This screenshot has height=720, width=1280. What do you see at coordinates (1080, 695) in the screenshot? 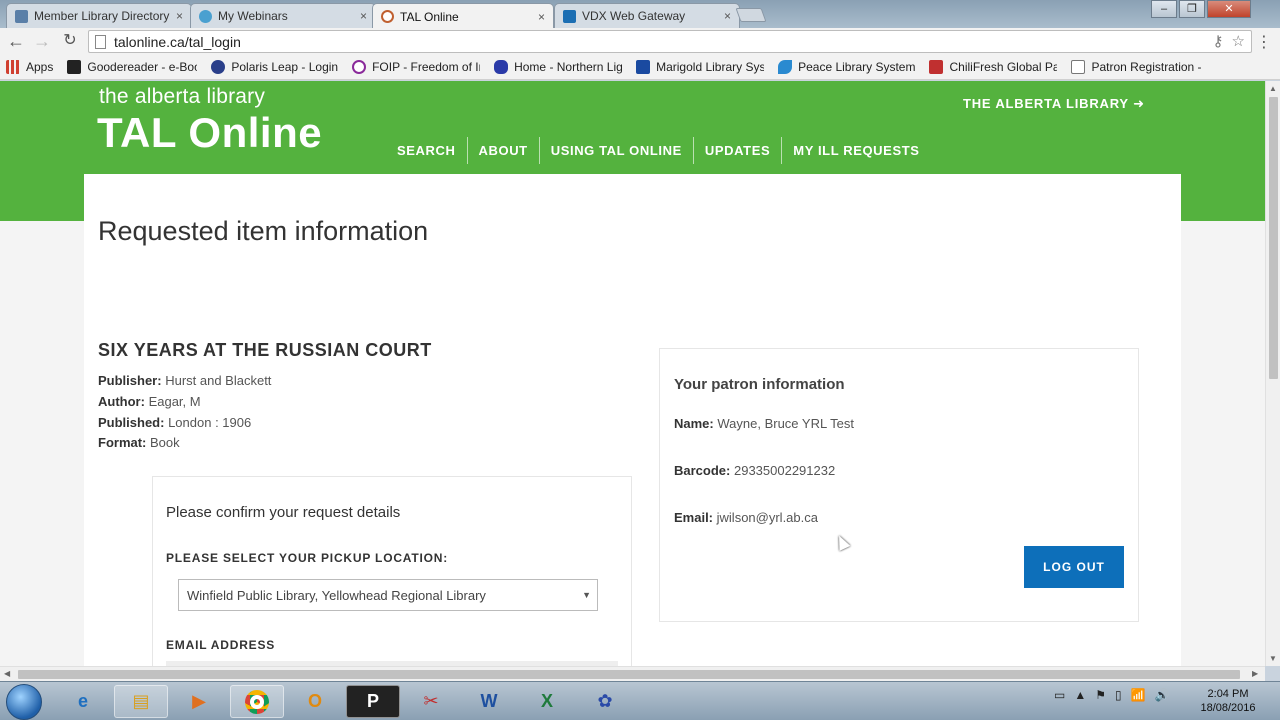
I see `show-hidden-icons-icon: ▲` at bounding box center [1080, 695].